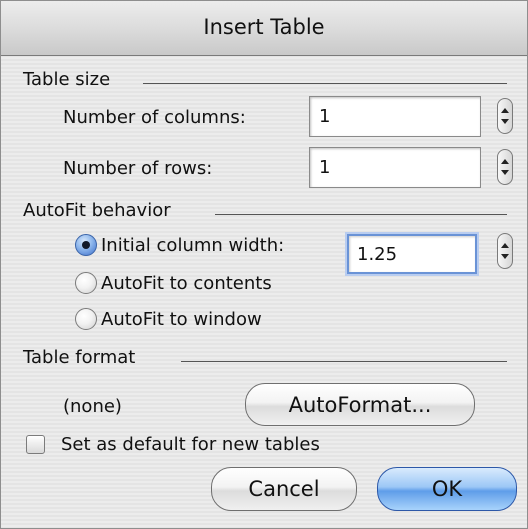  Describe the element at coordinates (505, 167) in the screenshot. I see `rows-stepper` at that location.